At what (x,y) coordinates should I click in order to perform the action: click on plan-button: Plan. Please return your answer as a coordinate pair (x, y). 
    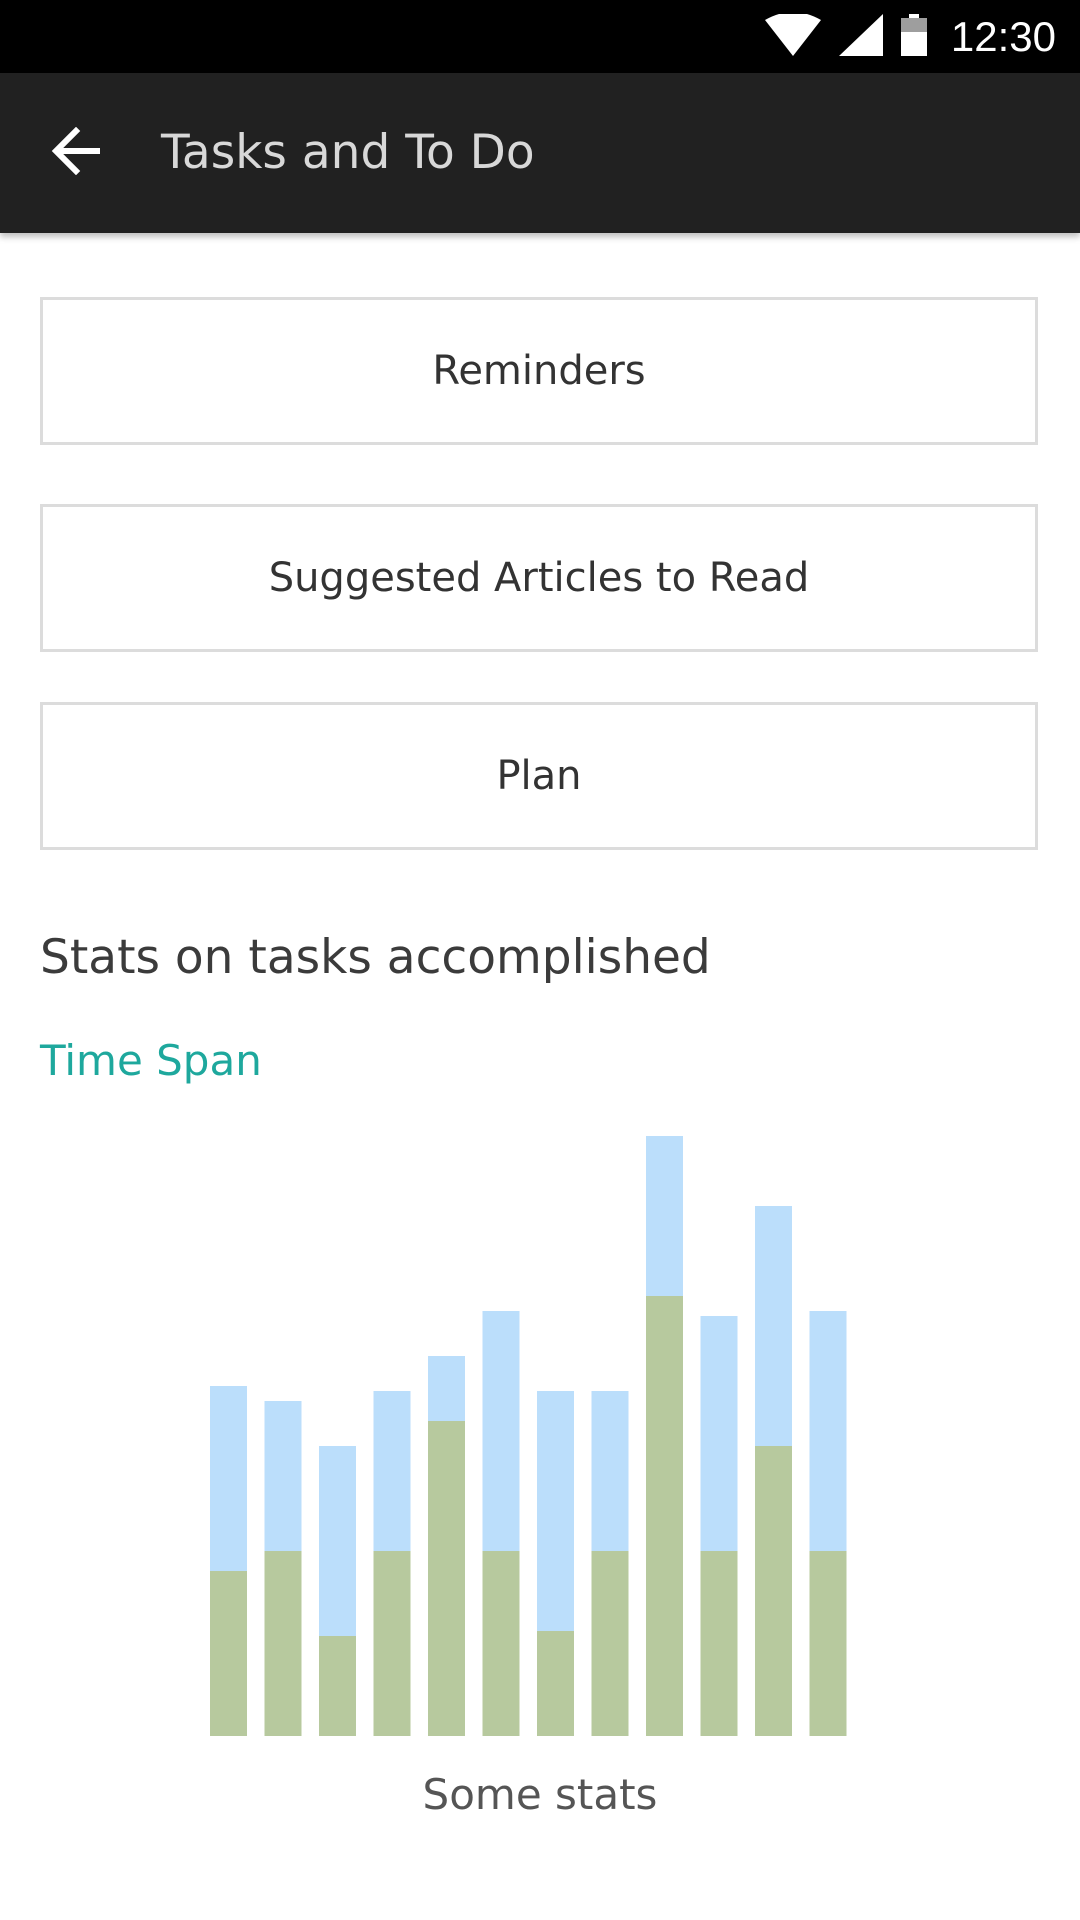
    Looking at the image, I should click on (539, 776).